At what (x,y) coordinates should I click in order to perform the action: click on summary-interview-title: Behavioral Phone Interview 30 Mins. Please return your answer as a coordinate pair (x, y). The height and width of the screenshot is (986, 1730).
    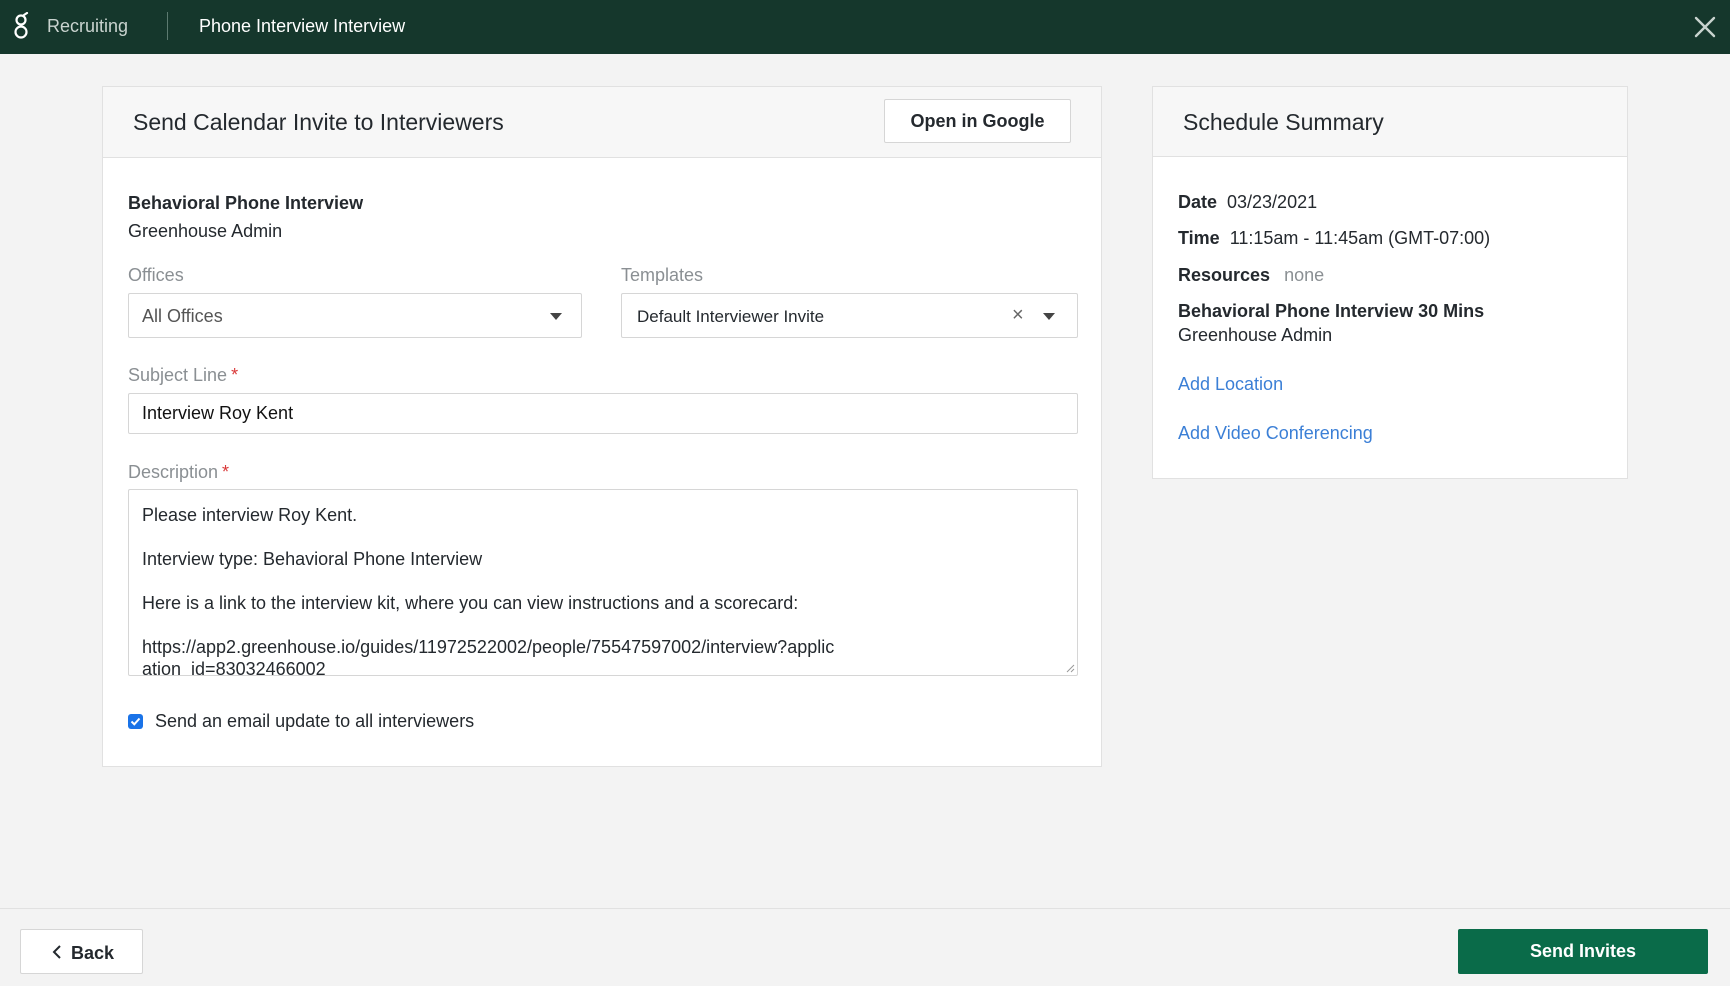
    Looking at the image, I should click on (1331, 311).